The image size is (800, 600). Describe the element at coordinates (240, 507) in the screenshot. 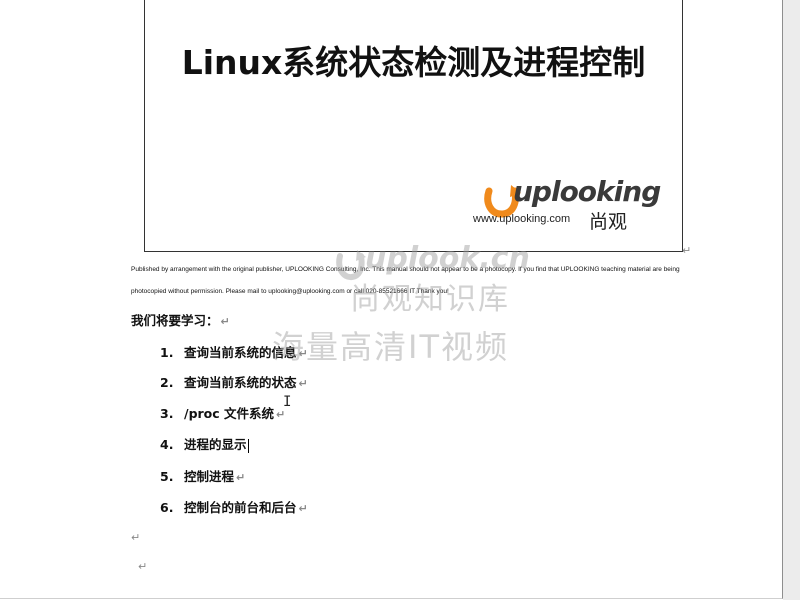

I see `list-text: 控制台的前台和后台` at that location.